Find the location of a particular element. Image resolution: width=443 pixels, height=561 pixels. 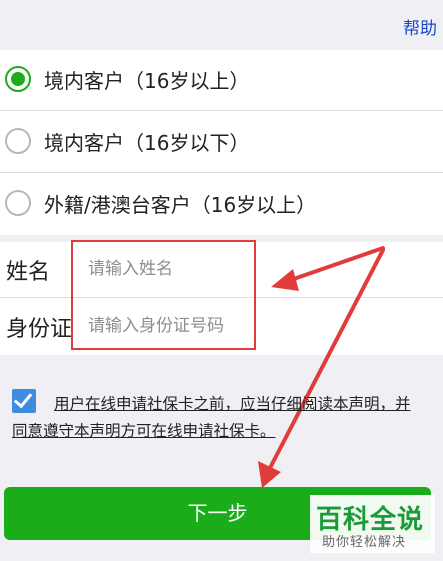

checkmark-icon is located at coordinates (23, 398).